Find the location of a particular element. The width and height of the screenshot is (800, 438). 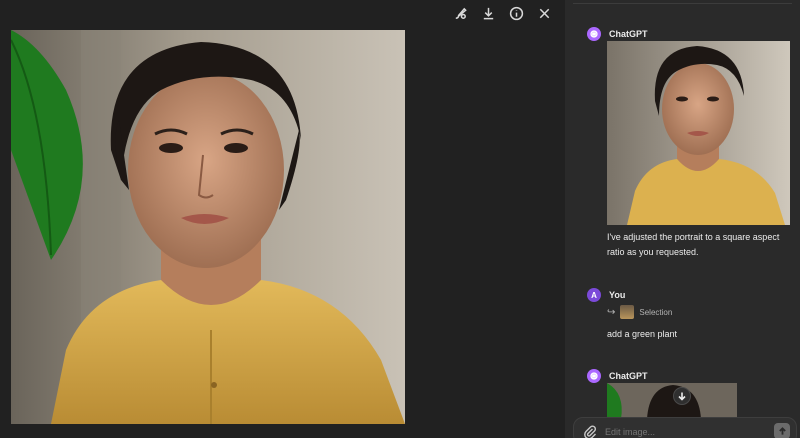

sender-name: You is located at coordinates (617, 295).